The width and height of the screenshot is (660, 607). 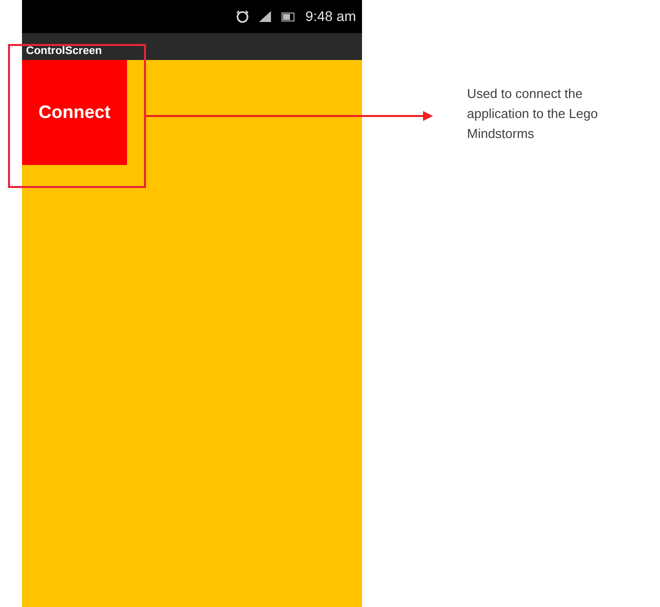 I want to click on alarm-clock-icon, so click(x=243, y=16).